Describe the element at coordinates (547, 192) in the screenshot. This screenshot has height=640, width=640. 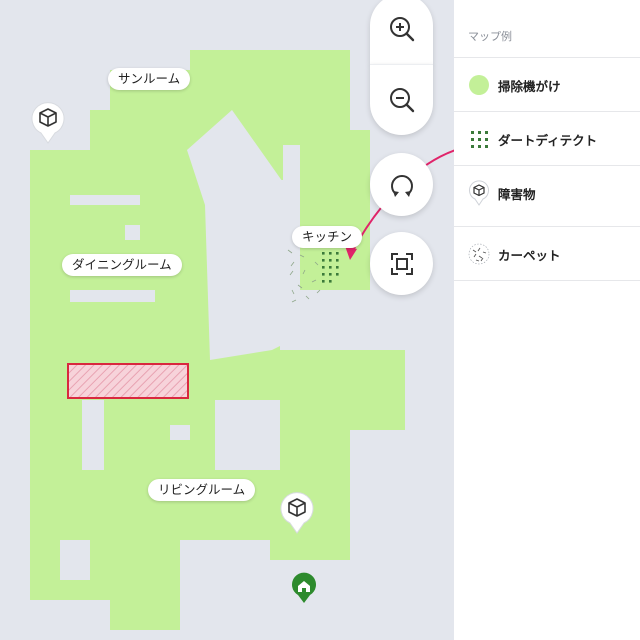
I see `legend-item-obstacle: 障害物` at that location.